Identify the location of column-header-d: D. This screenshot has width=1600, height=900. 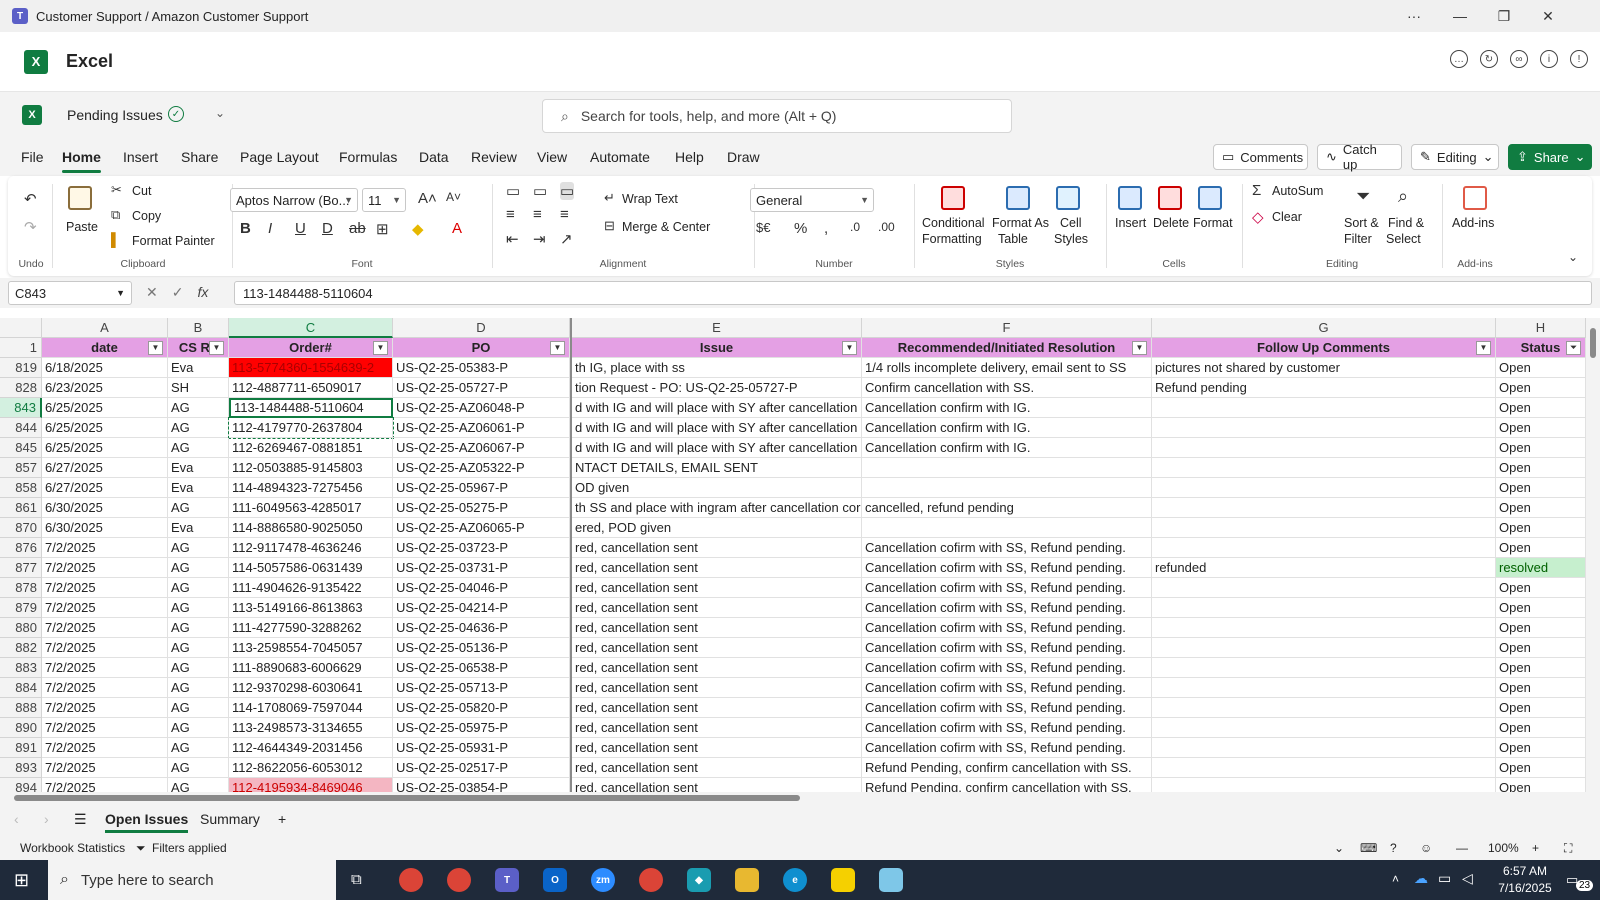
(481, 328).